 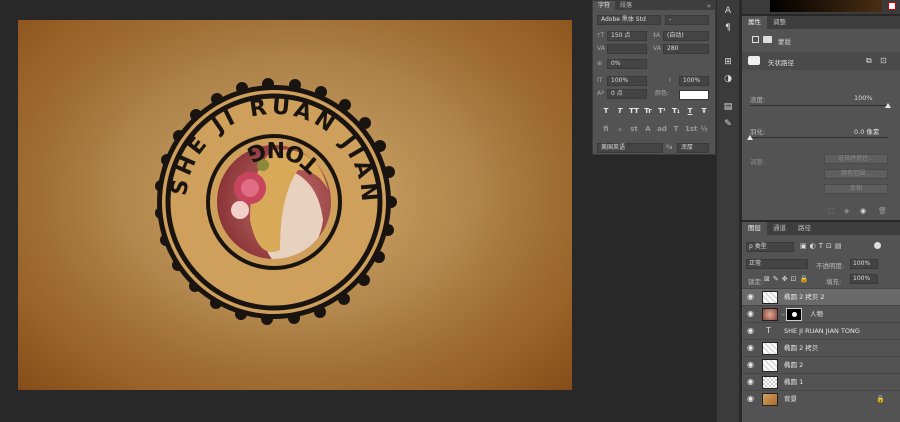 I want to click on tab-paragraph: 段落, so click(x=626, y=5).